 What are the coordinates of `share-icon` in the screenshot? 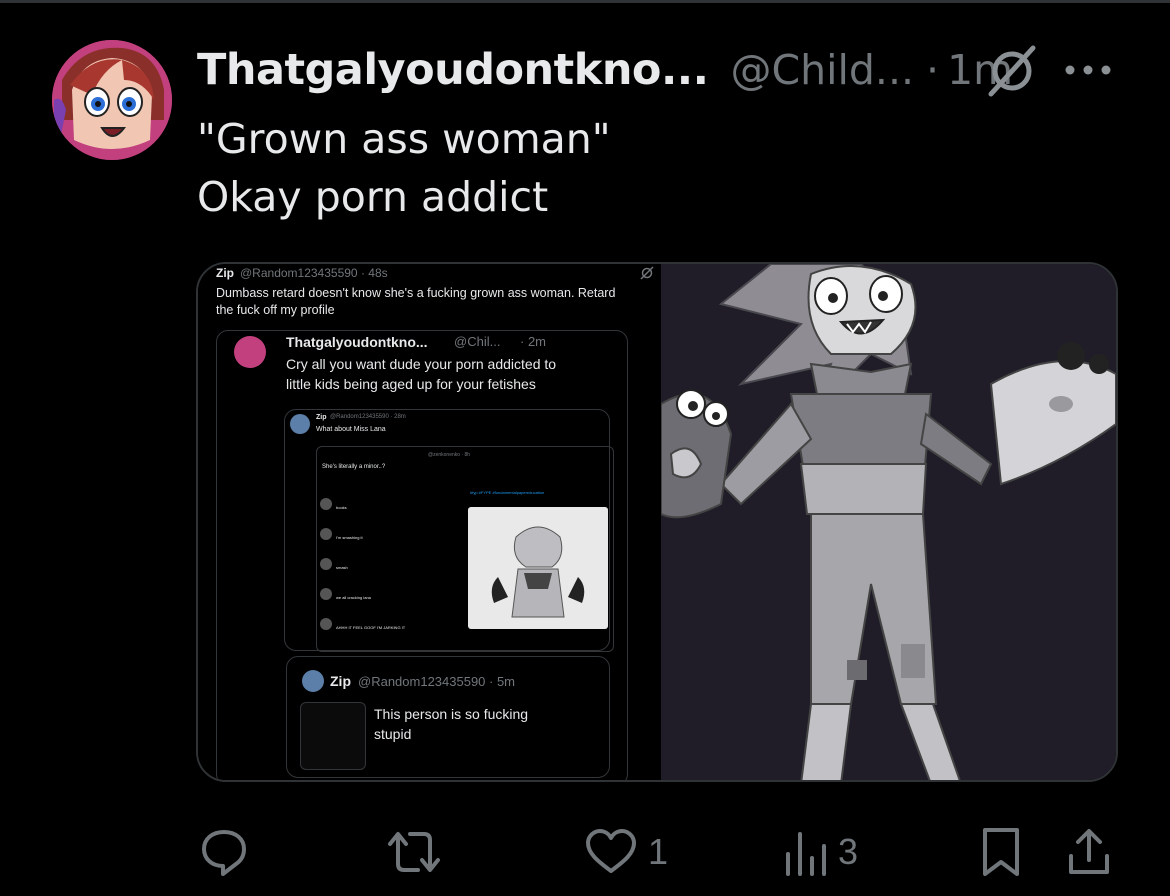 It's located at (1089, 851).